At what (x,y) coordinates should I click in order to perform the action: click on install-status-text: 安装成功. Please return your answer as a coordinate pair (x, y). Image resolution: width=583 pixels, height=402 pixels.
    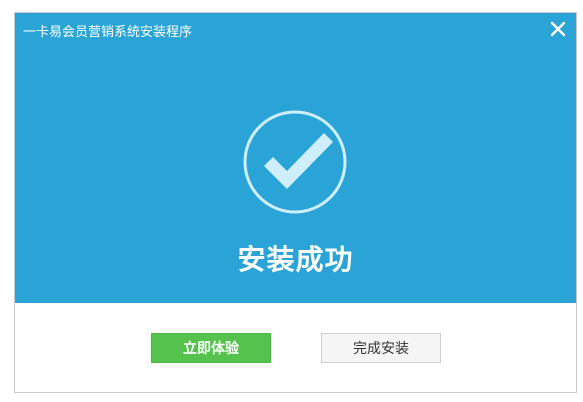
    Looking at the image, I should click on (295, 259).